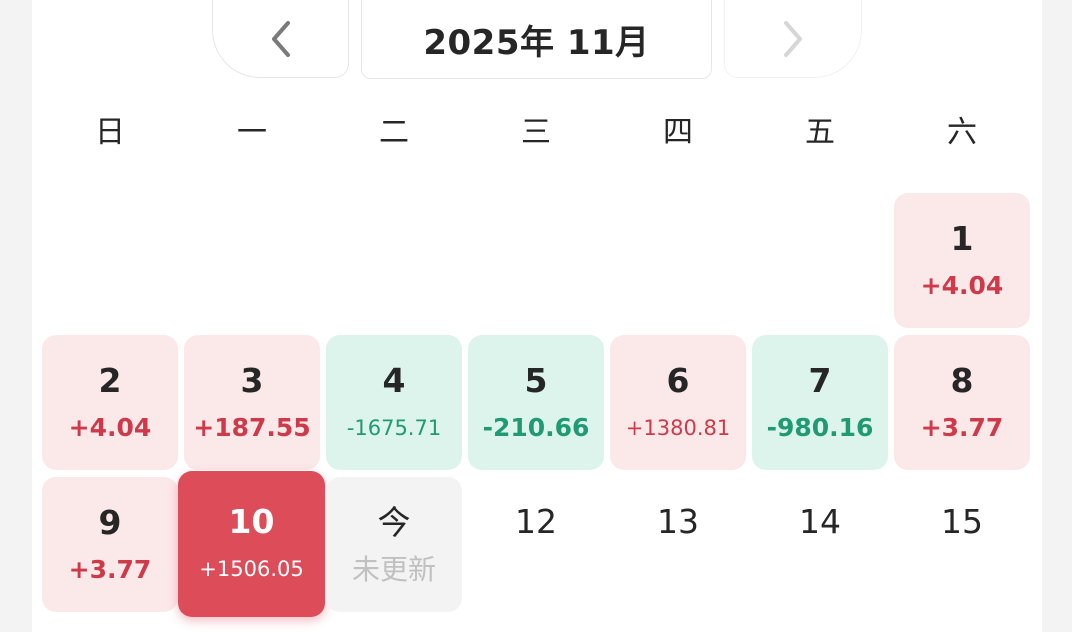 This screenshot has height=632, width=1072. Describe the element at coordinates (394, 522) in the screenshot. I see `day-number: 今` at that location.